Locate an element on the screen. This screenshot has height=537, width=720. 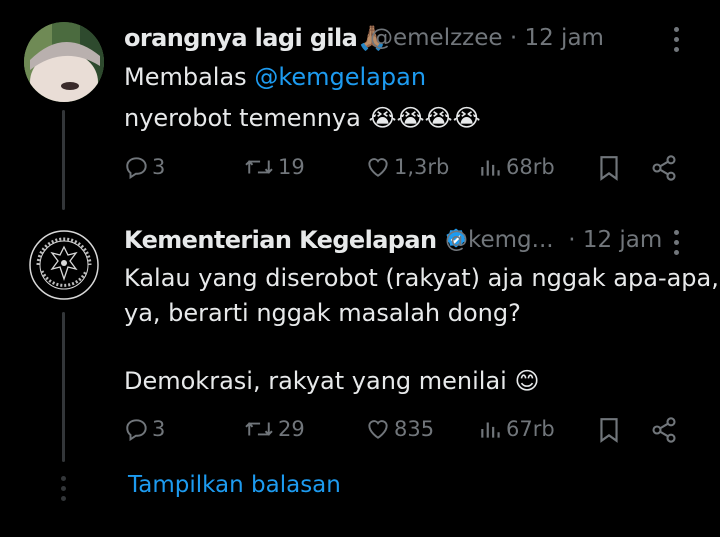
author-name: orangnya lagi gila🙏🏽 is located at coordinates (255, 38).